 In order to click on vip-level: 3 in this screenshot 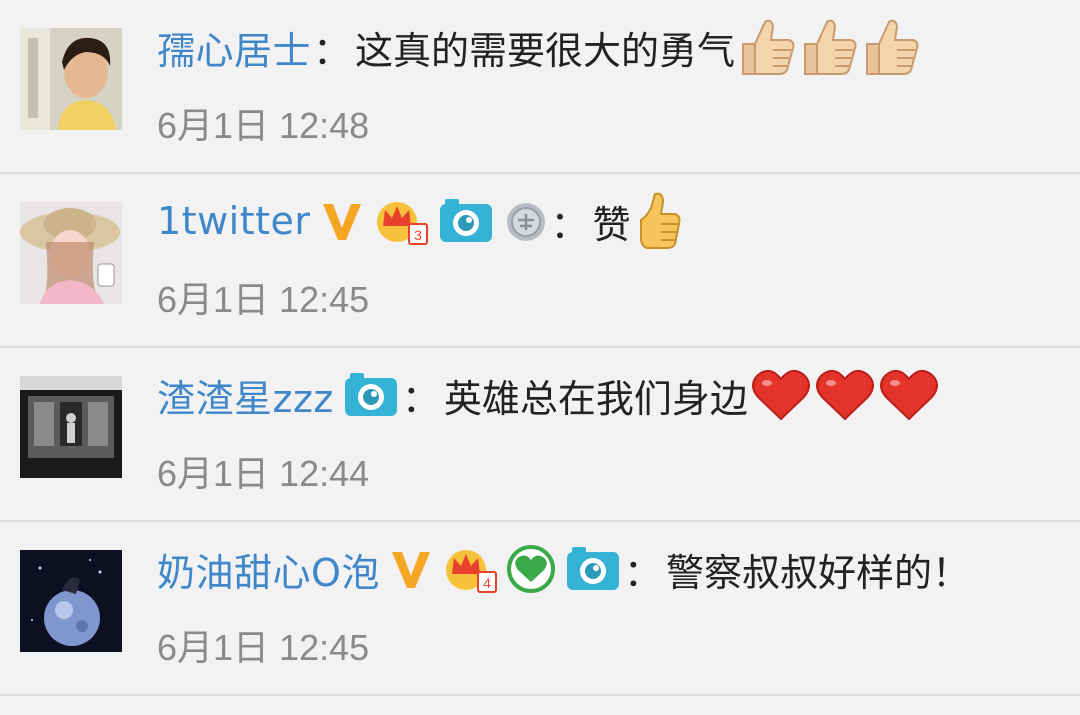, I will do `click(418, 235)`.